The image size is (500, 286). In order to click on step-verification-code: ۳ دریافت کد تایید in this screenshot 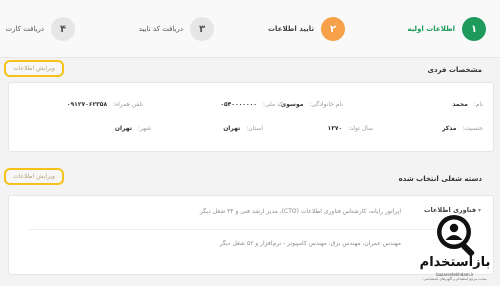, I will do `click(176, 29)`.